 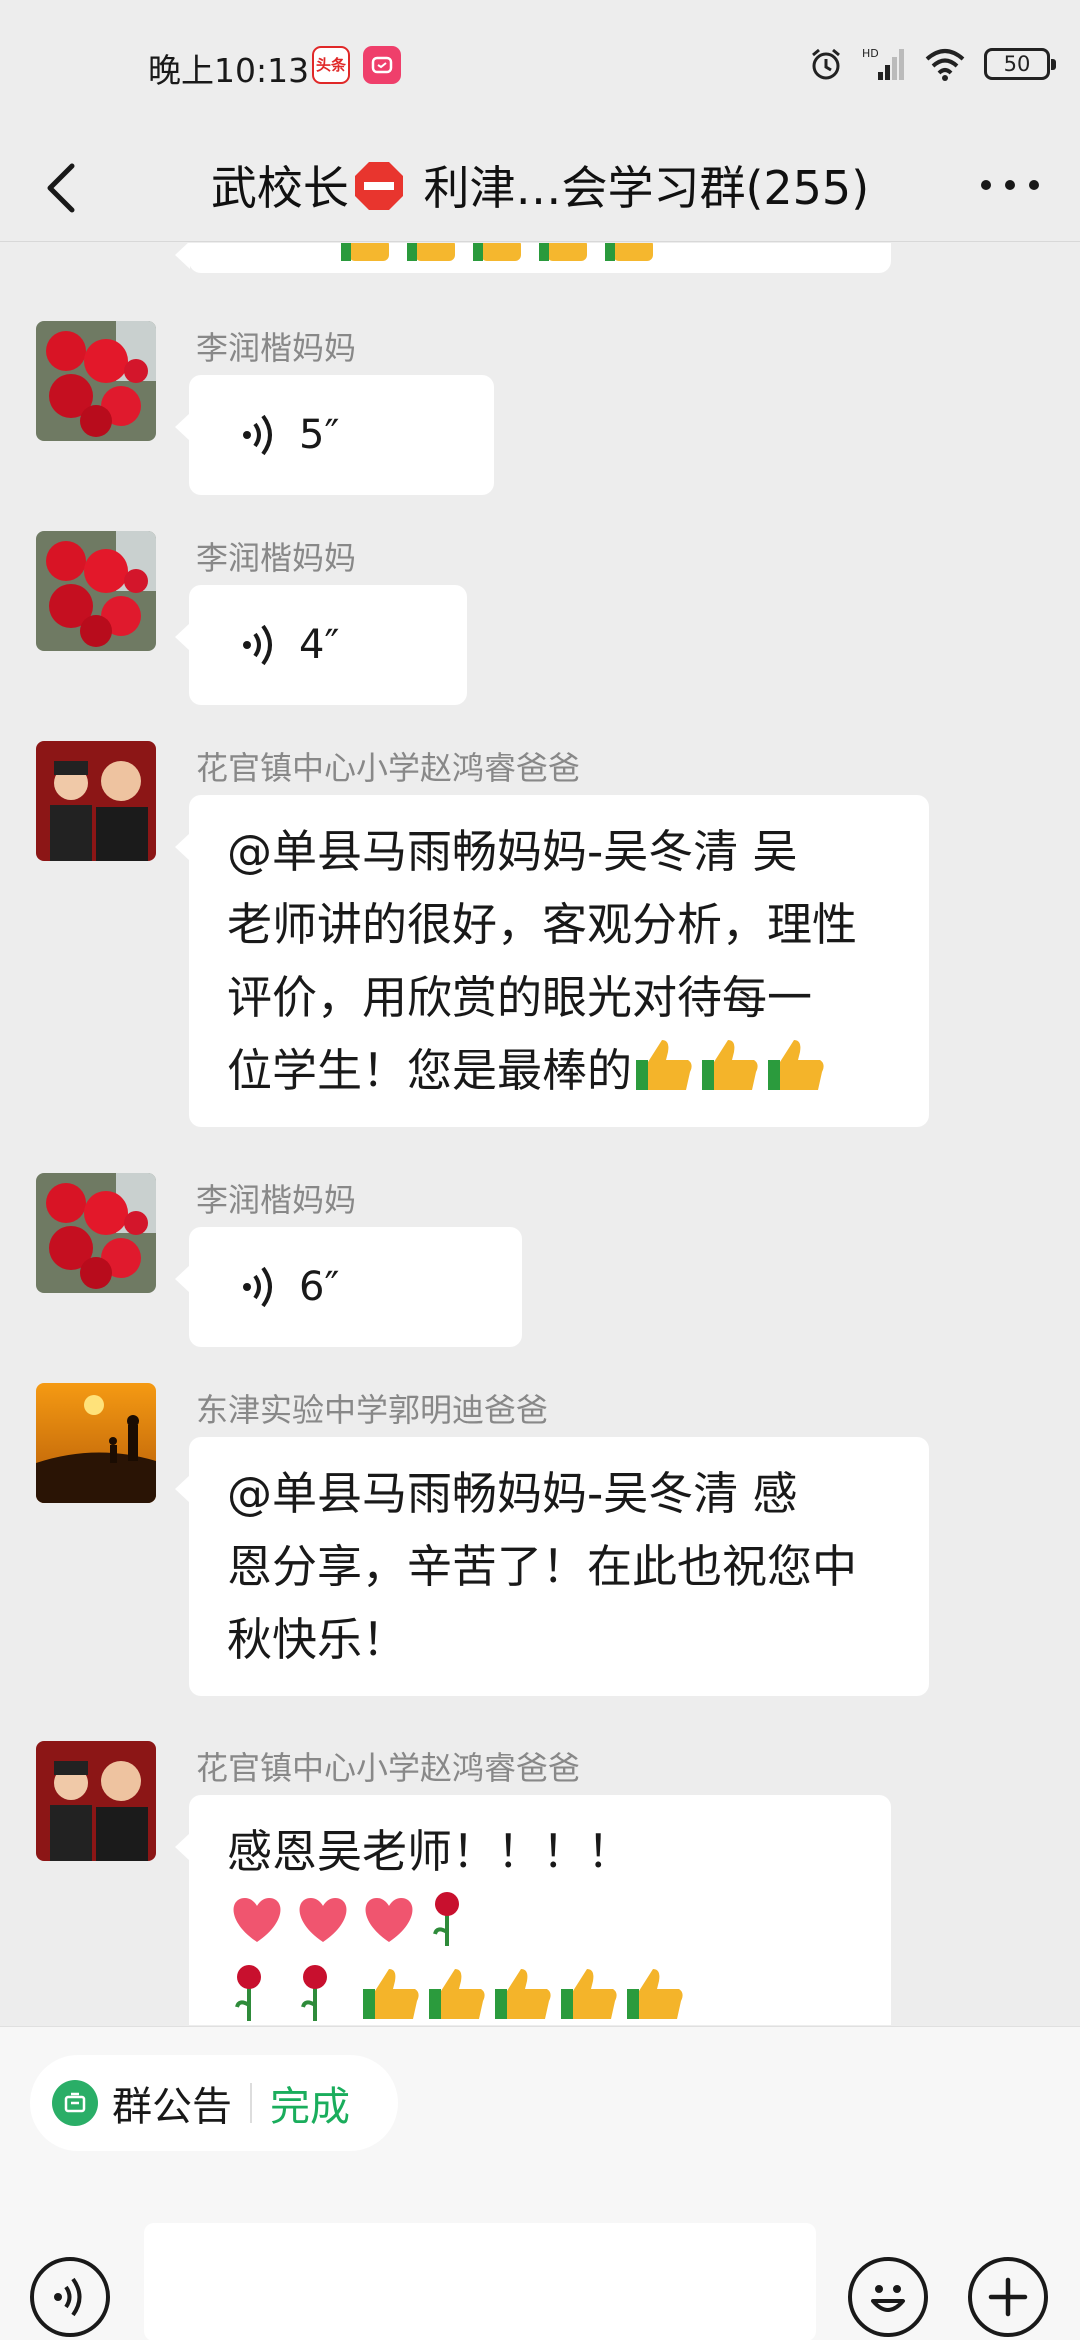 What do you see at coordinates (540, 65) in the screenshot?
I see `status-bar: 晚上10:13 头条 HD 50` at bounding box center [540, 65].